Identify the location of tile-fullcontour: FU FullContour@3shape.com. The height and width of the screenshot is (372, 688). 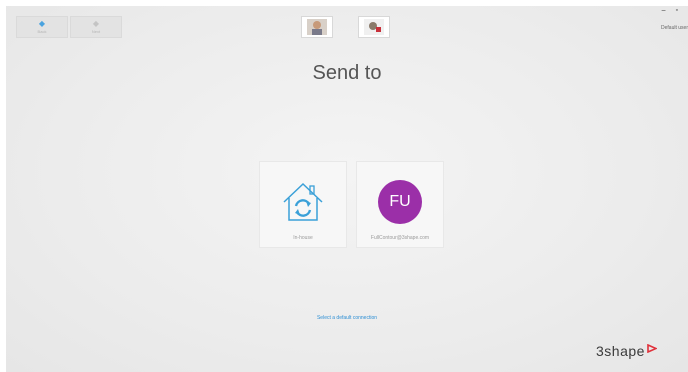
(400, 204).